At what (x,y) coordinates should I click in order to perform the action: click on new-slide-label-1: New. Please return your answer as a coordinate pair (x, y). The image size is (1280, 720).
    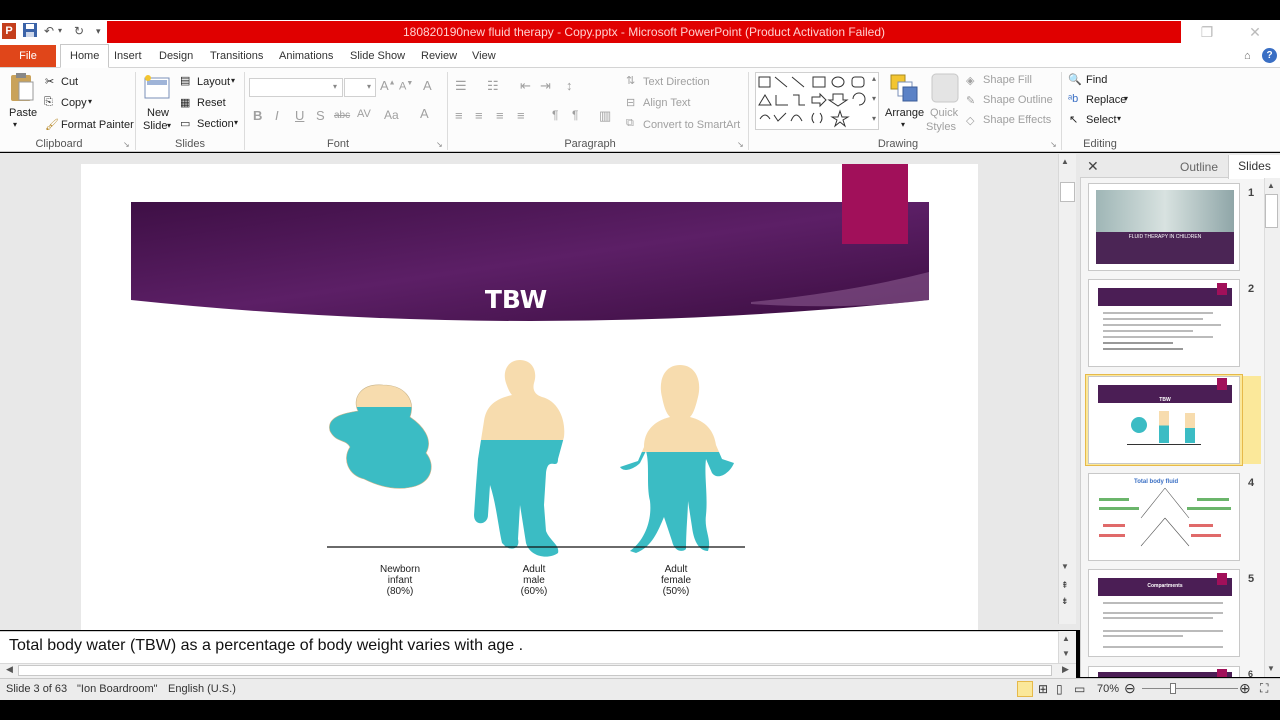
    Looking at the image, I should click on (158, 113).